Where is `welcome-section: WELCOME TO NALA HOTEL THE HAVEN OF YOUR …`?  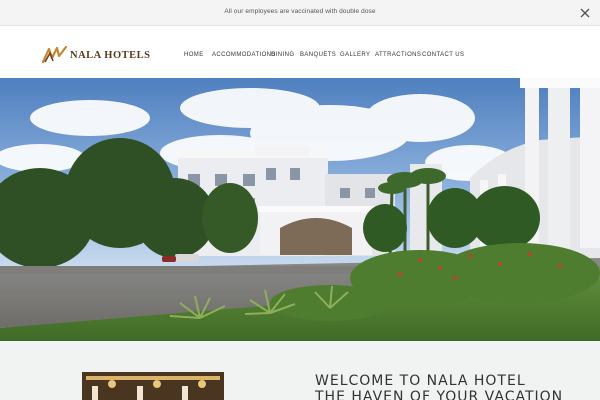
welcome-section: WELCOME TO NALA HOTEL THE HAVEN OF YOUR … is located at coordinates (300, 370).